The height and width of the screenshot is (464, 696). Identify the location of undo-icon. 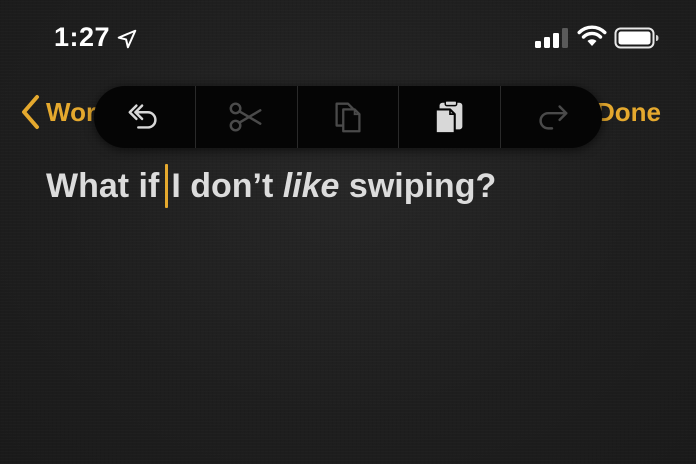
(142, 116).